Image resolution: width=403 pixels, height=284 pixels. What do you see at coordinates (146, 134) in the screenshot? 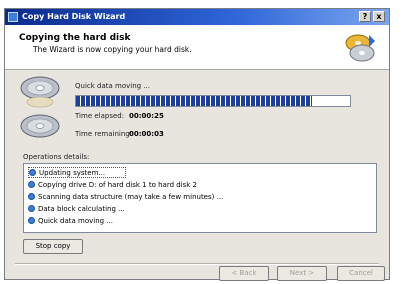
I see `time-remaining-value: 00:00:03` at bounding box center [146, 134].